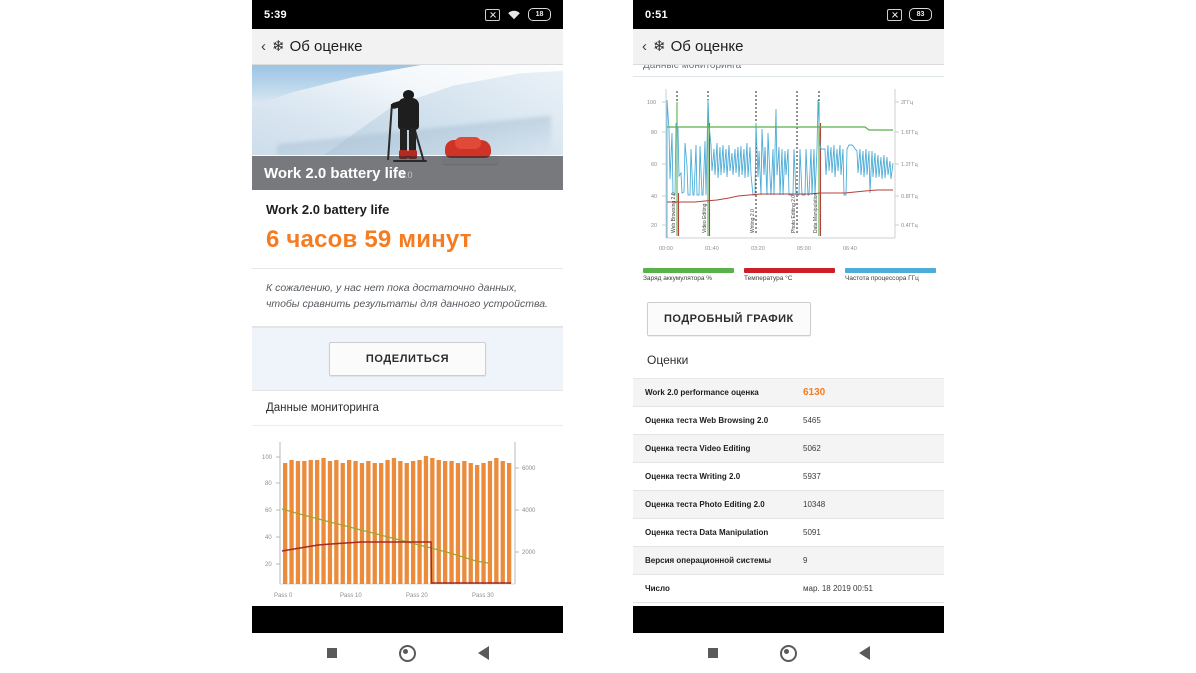  Describe the element at coordinates (654, 226) in the screenshot. I see `svg-text: 20` at that location.